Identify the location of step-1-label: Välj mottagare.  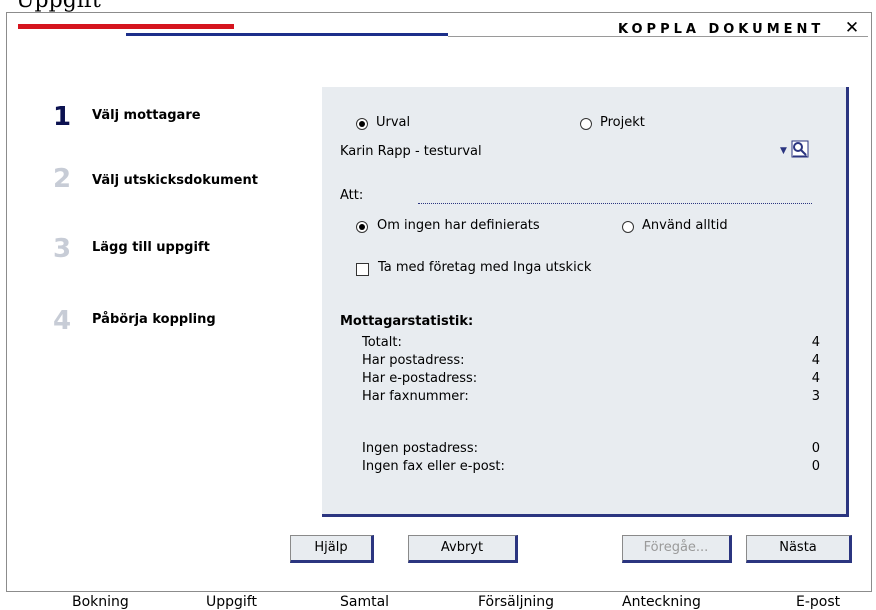
(146, 115).